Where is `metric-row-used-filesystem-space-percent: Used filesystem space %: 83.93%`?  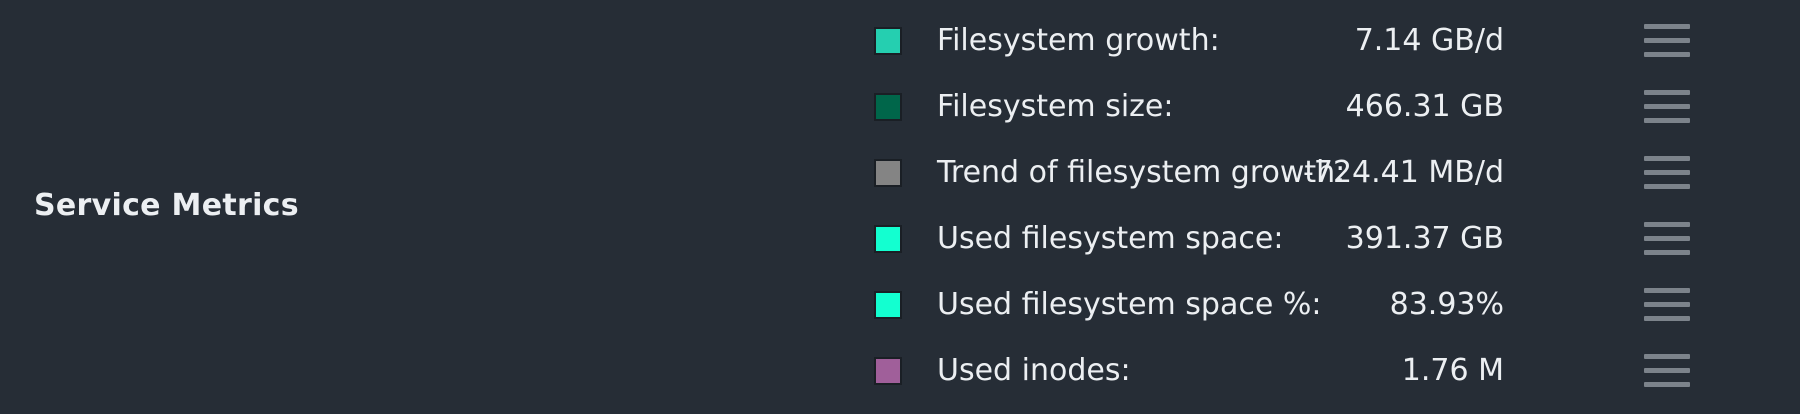
metric-row-used-filesystem-space-percent: Used filesystem space %: 83.93% is located at coordinates (1284, 305).